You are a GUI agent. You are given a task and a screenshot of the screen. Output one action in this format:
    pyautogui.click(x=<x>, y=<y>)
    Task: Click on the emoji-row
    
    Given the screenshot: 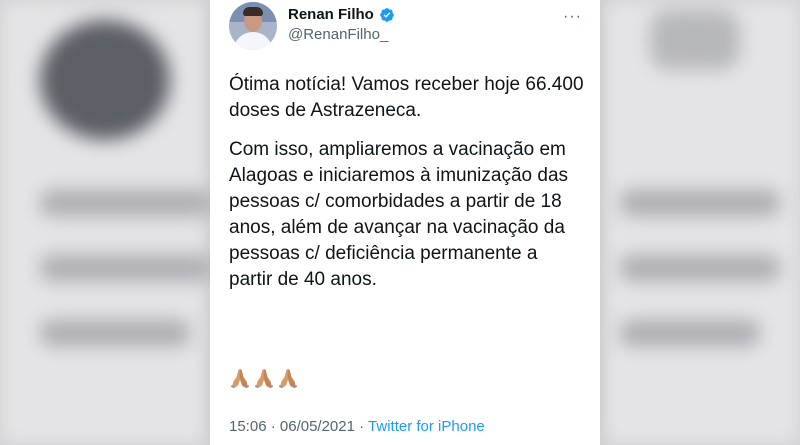 What is the action you would take?
    pyautogui.click(x=264, y=378)
    